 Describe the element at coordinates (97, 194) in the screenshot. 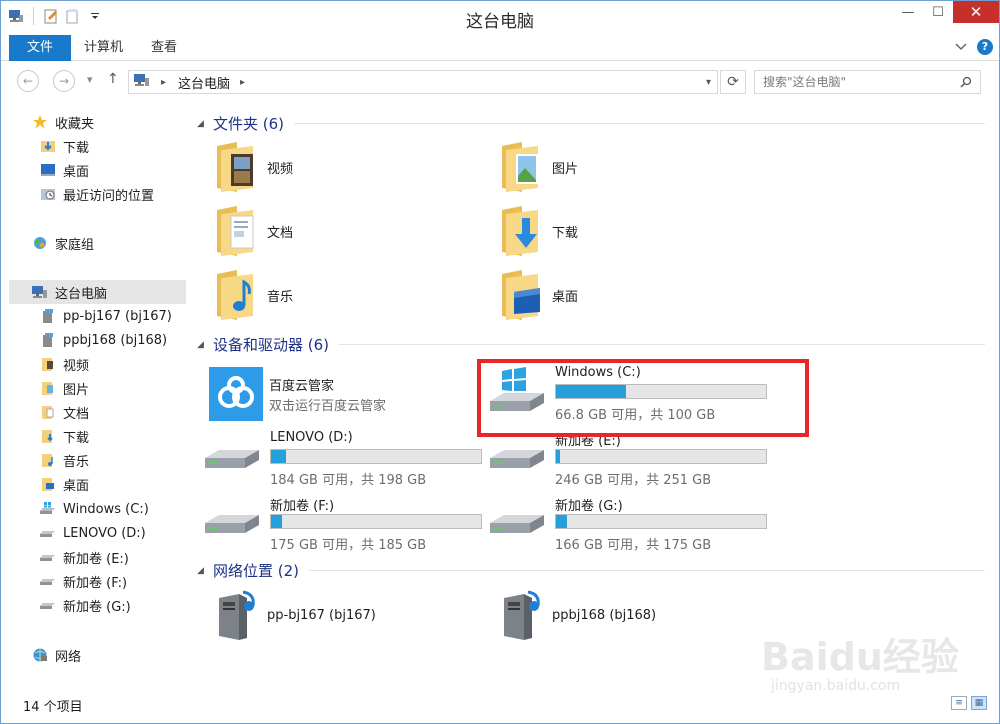

I see `sidebar-item-recent-places: 最近访问的位置` at that location.